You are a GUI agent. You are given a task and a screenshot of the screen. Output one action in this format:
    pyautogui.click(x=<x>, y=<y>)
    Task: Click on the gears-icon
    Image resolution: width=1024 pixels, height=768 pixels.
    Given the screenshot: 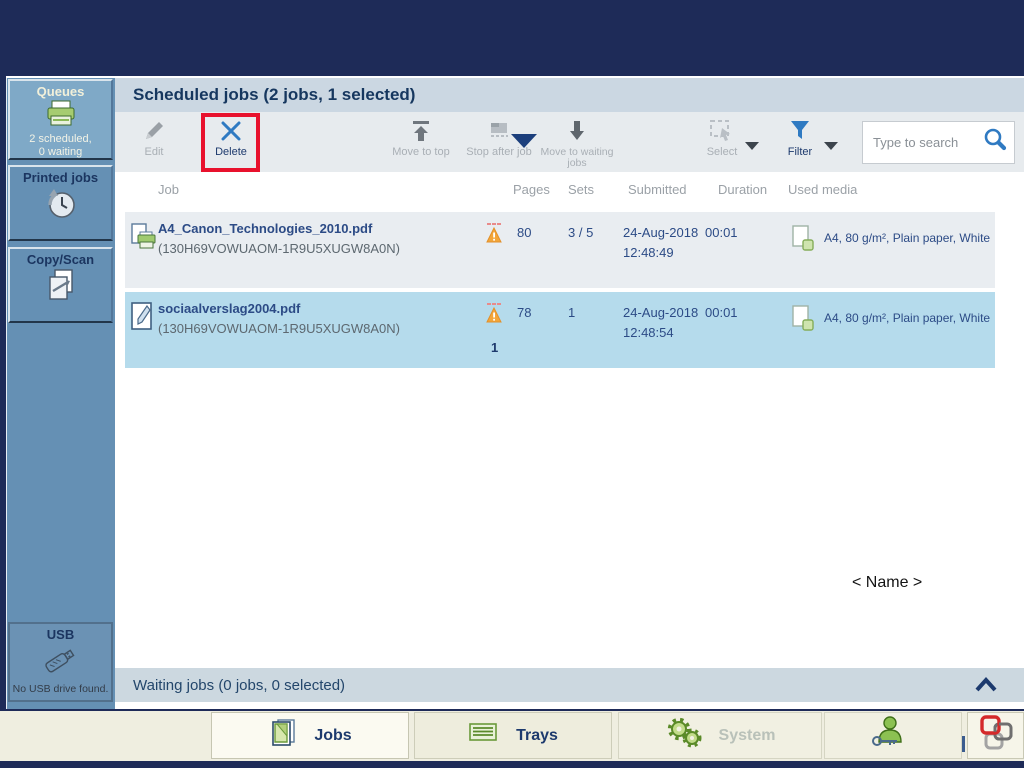 What is the action you would take?
    pyautogui.click(x=684, y=735)
    